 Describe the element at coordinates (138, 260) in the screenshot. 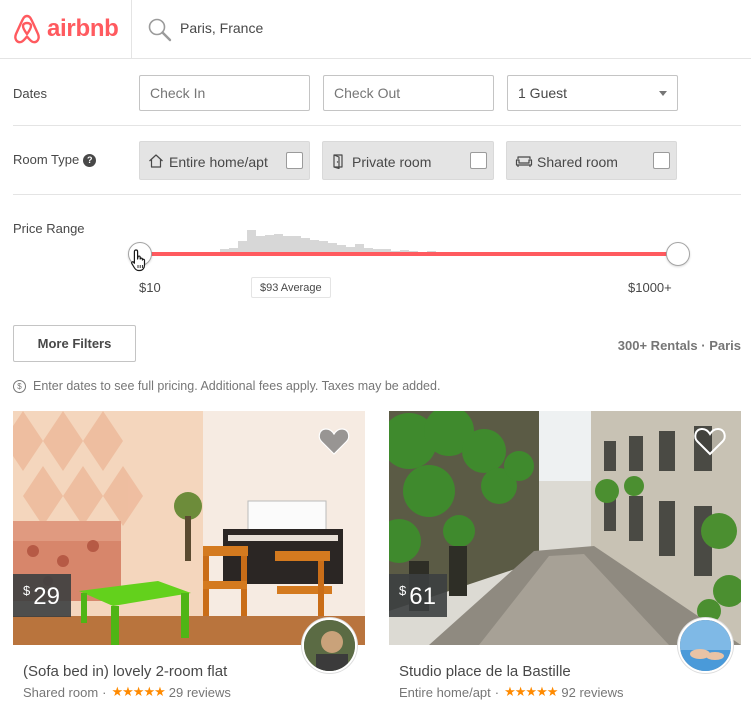

I see `hand-cursor-icon` at that location.